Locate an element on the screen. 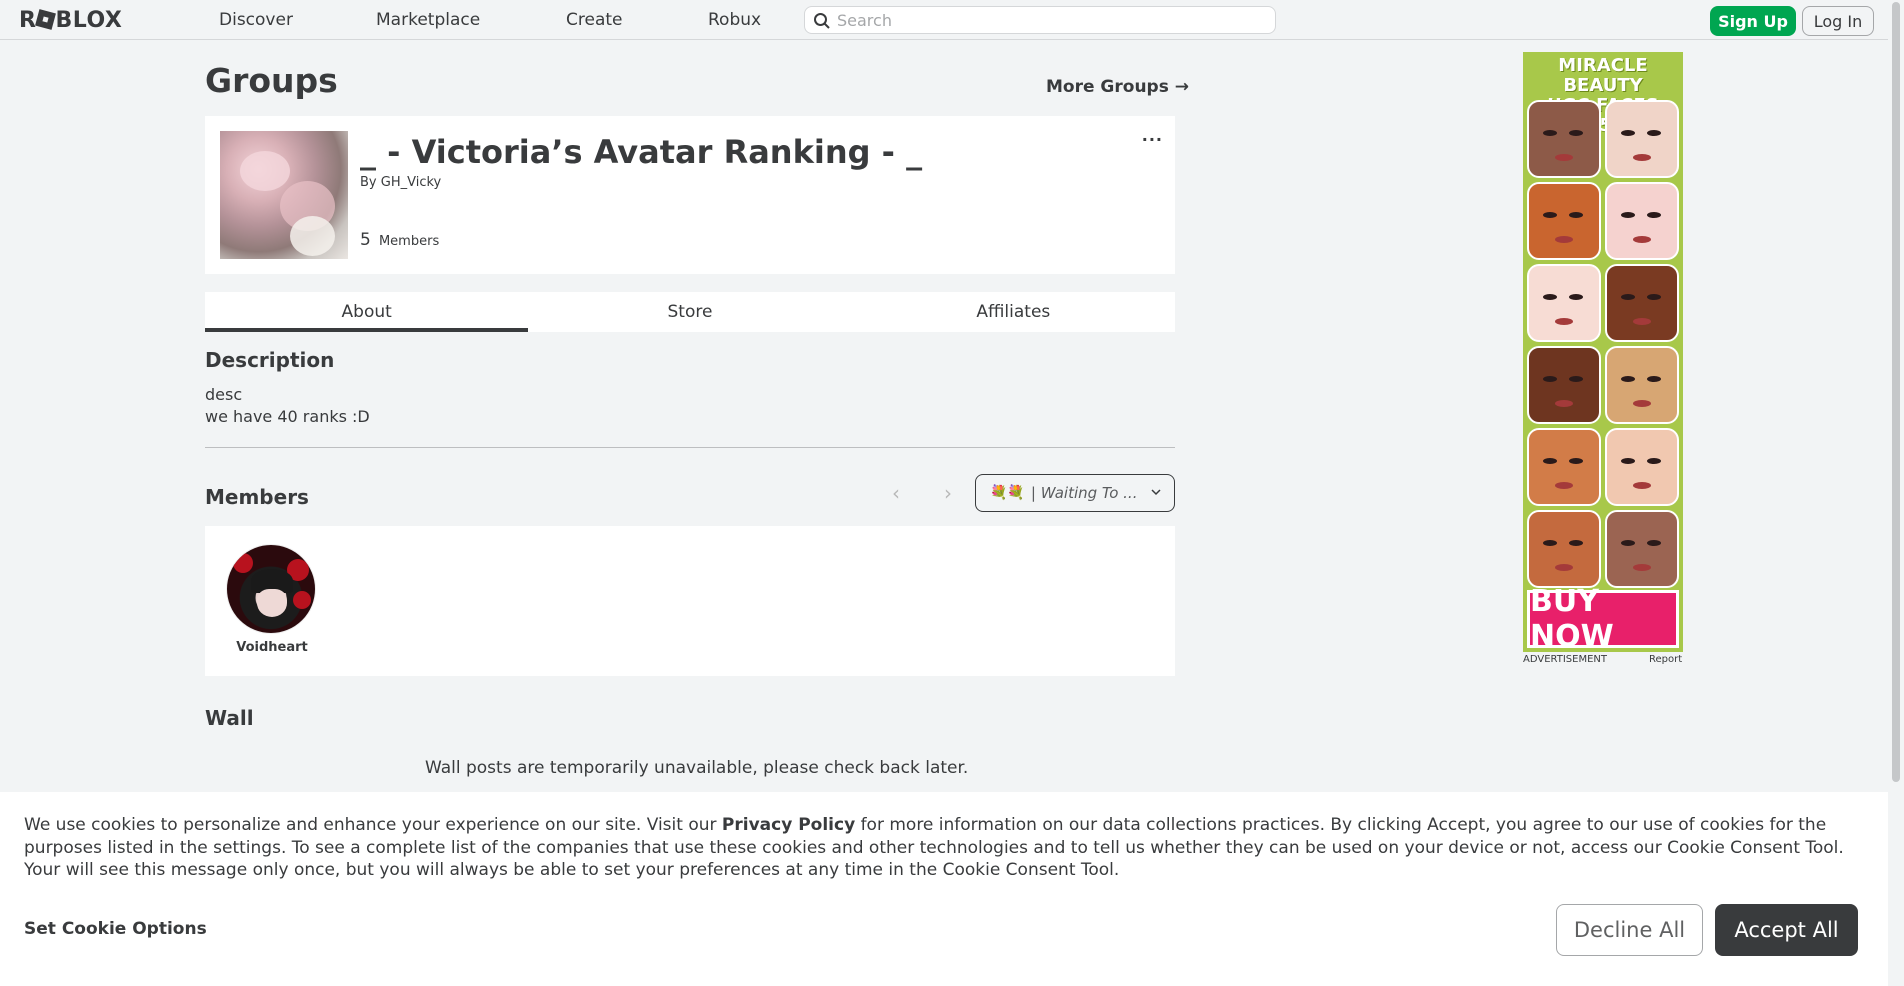 The image size is (1904, 986). nav-marketplace: Marketplace is located at coordinates (428, 20).